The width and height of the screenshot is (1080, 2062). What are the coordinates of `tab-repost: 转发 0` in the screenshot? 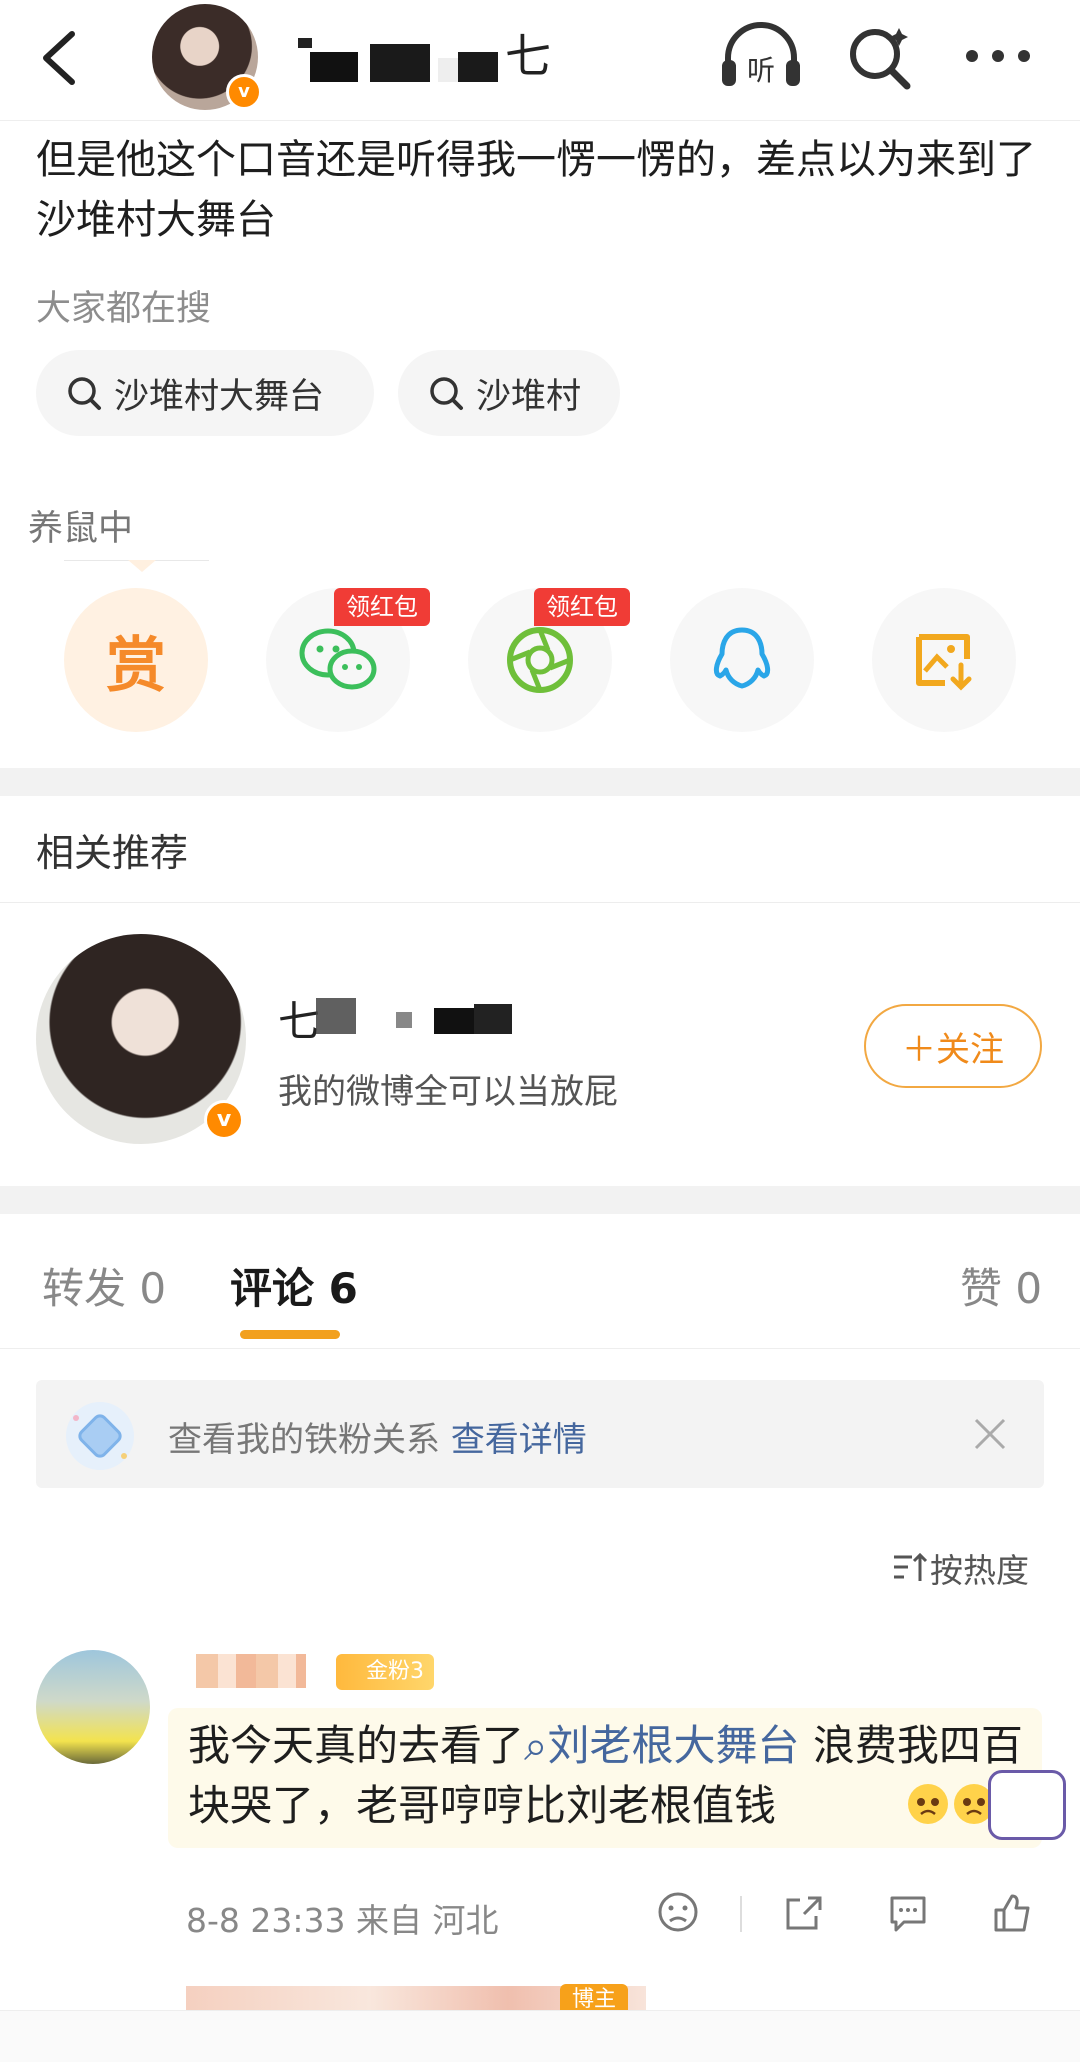 It's located at (104, 1285).